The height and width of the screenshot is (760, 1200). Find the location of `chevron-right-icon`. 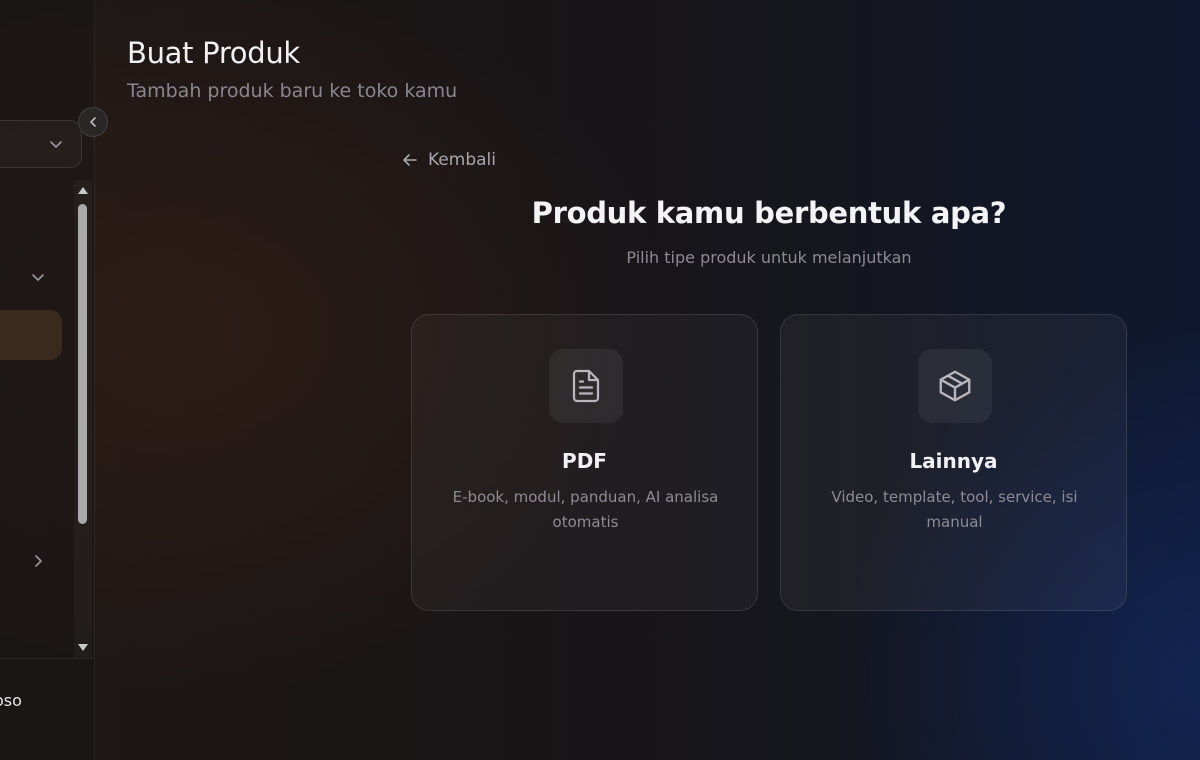

chevron-right-icon is located at coordinates (38, 561).